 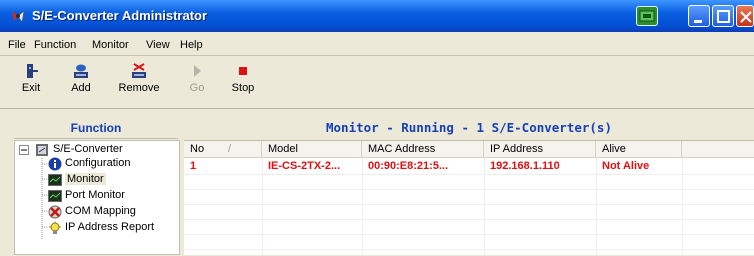 I want to click on cell-no: 1, so click(x=193, y=166).